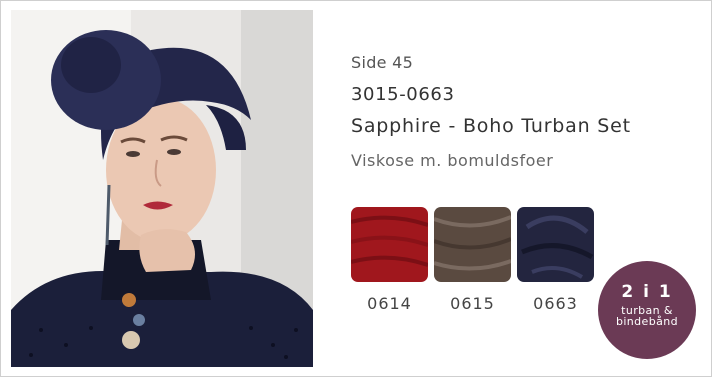  I want to click on swatch-label-0614: 0614, so click(389, 303).